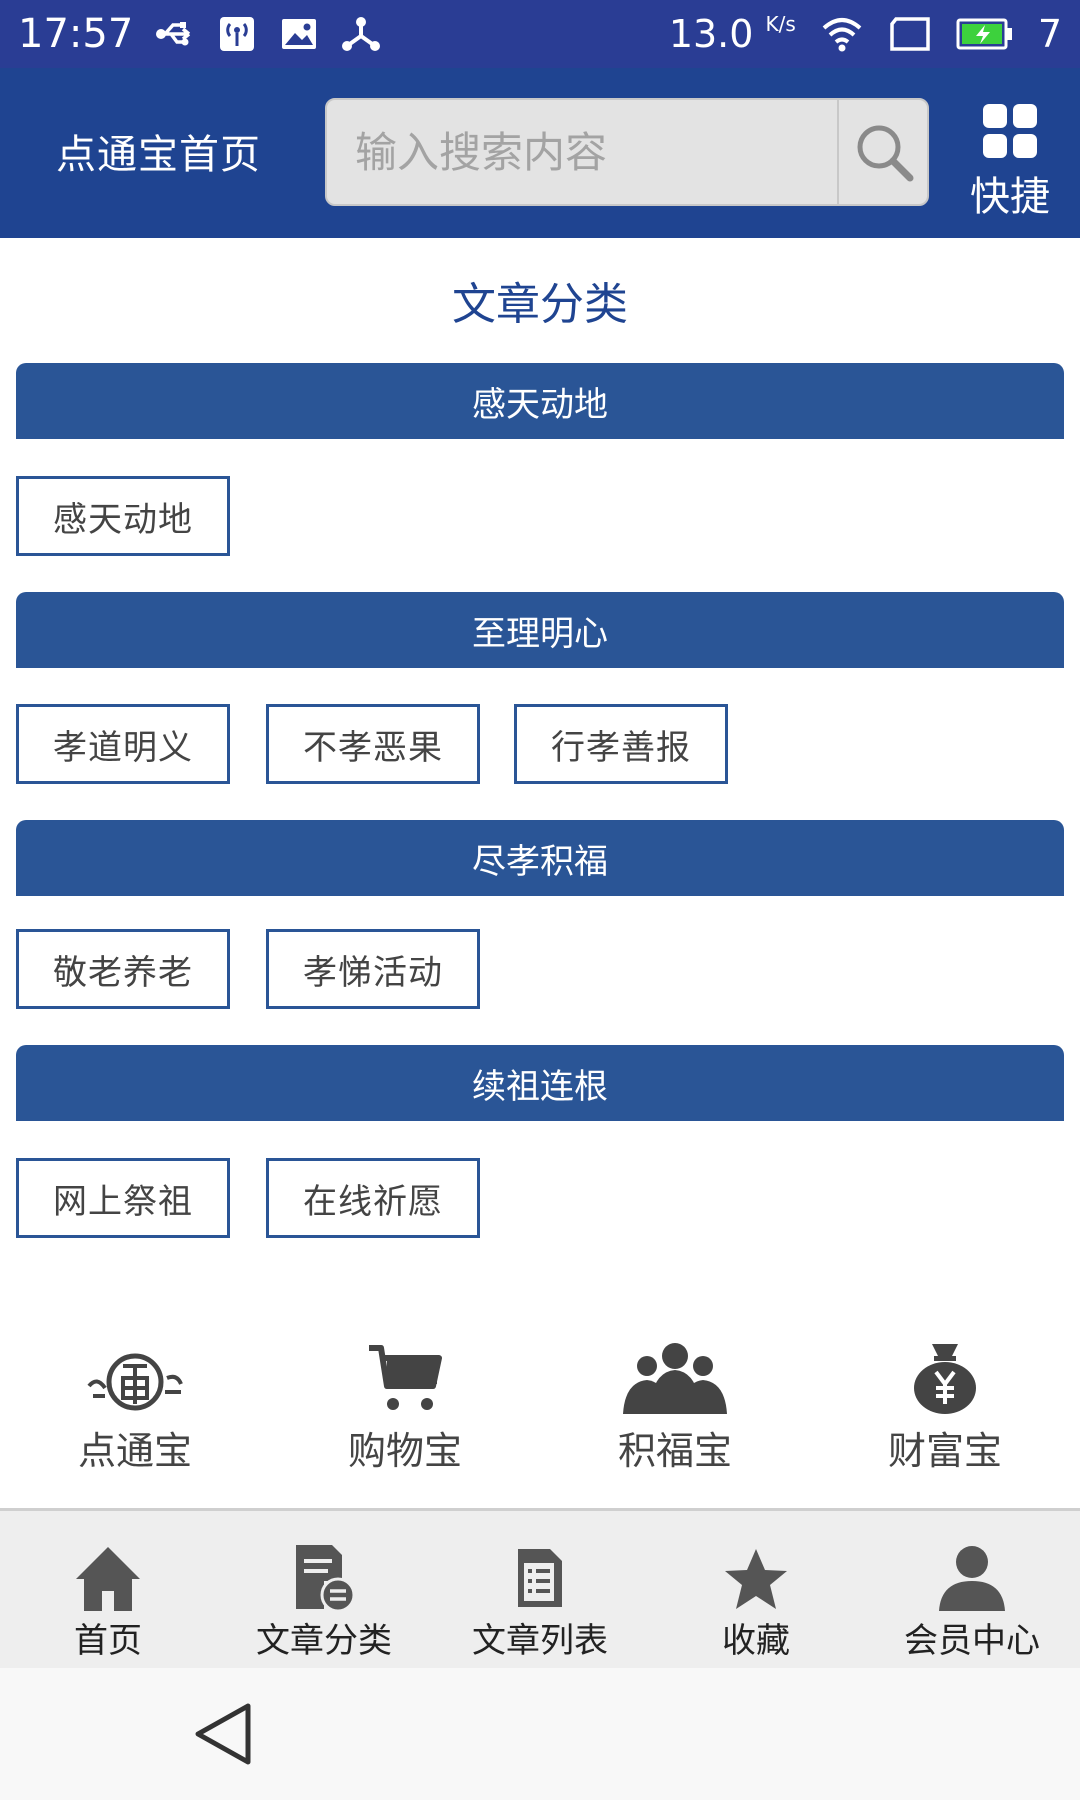 This screenshot has width=1080, height=1800. I want to click on search-icon, so click(885, 153).